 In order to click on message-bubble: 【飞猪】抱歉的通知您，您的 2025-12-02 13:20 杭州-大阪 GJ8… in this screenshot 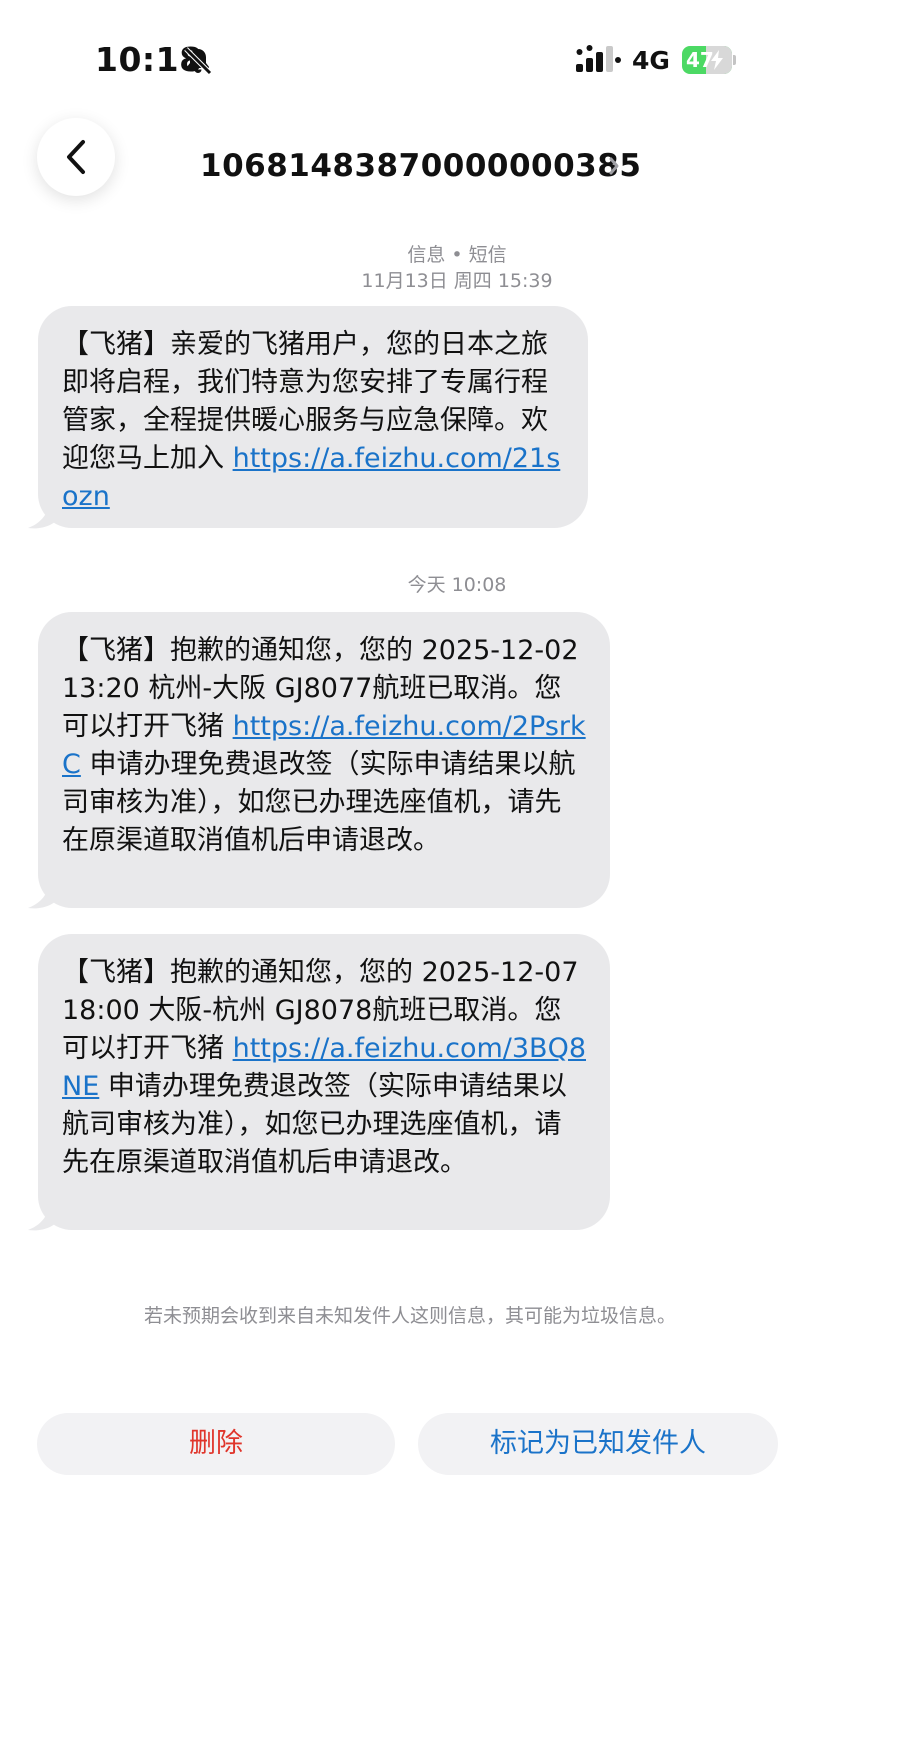, I will do `click(324, 760)`.